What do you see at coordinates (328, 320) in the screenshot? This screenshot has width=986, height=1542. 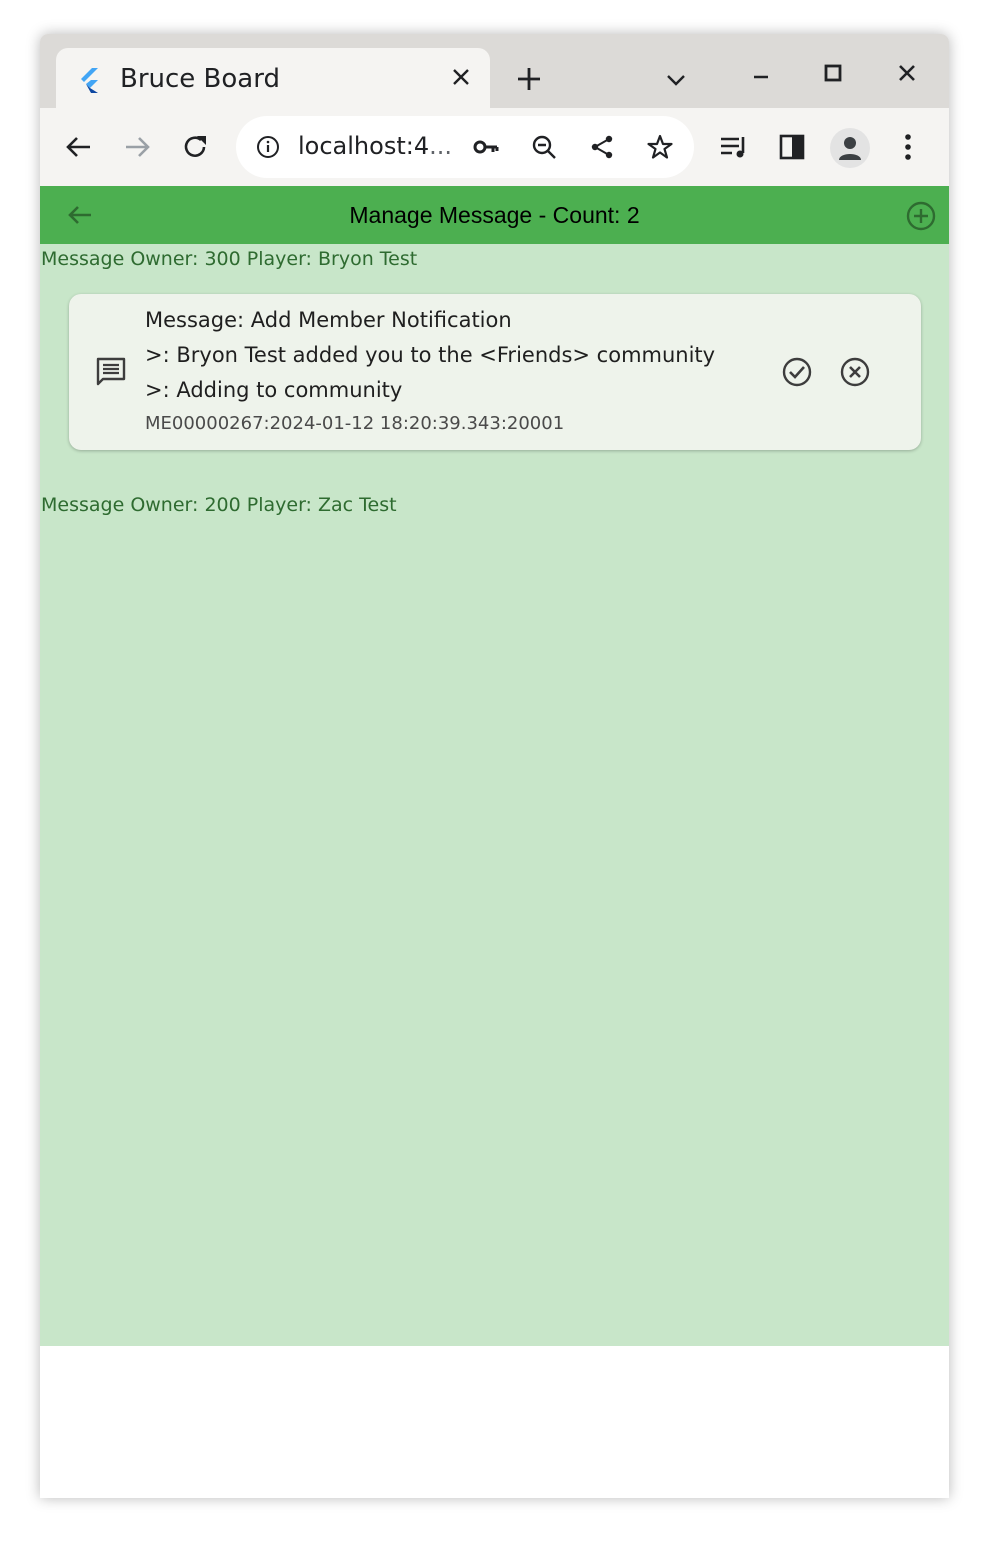 I see `message-title: Message: Add Member Notification` at bounding box center [328, 320].